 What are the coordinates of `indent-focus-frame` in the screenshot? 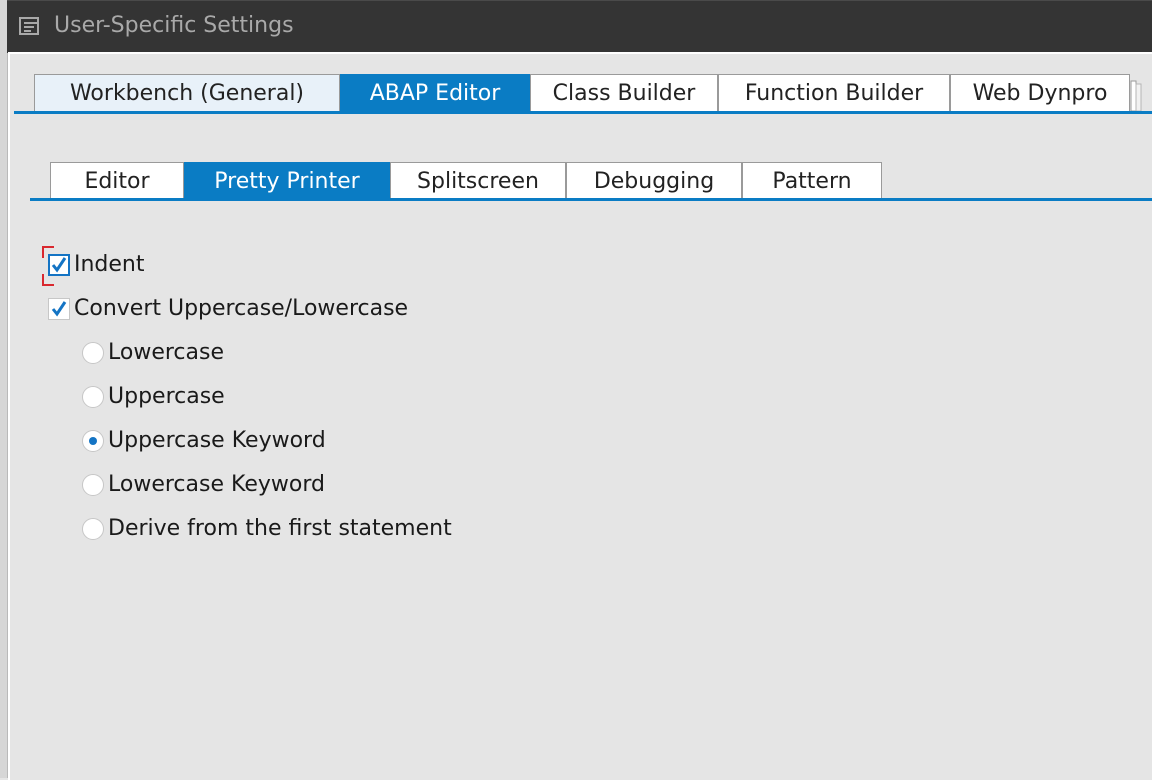 It's located at (58, 266).